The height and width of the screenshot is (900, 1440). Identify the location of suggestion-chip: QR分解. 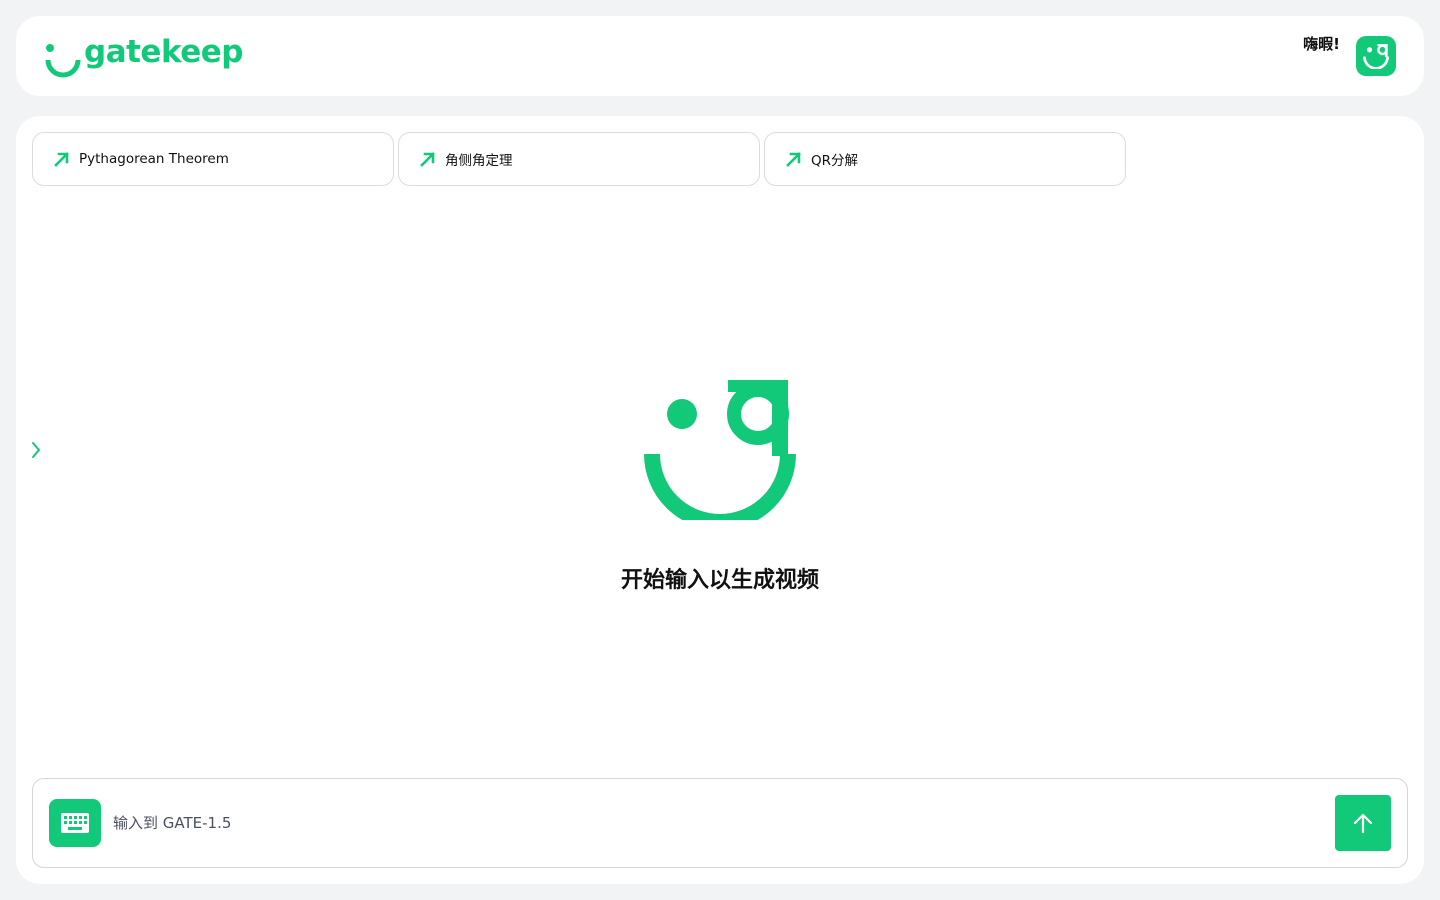
(945, 159).